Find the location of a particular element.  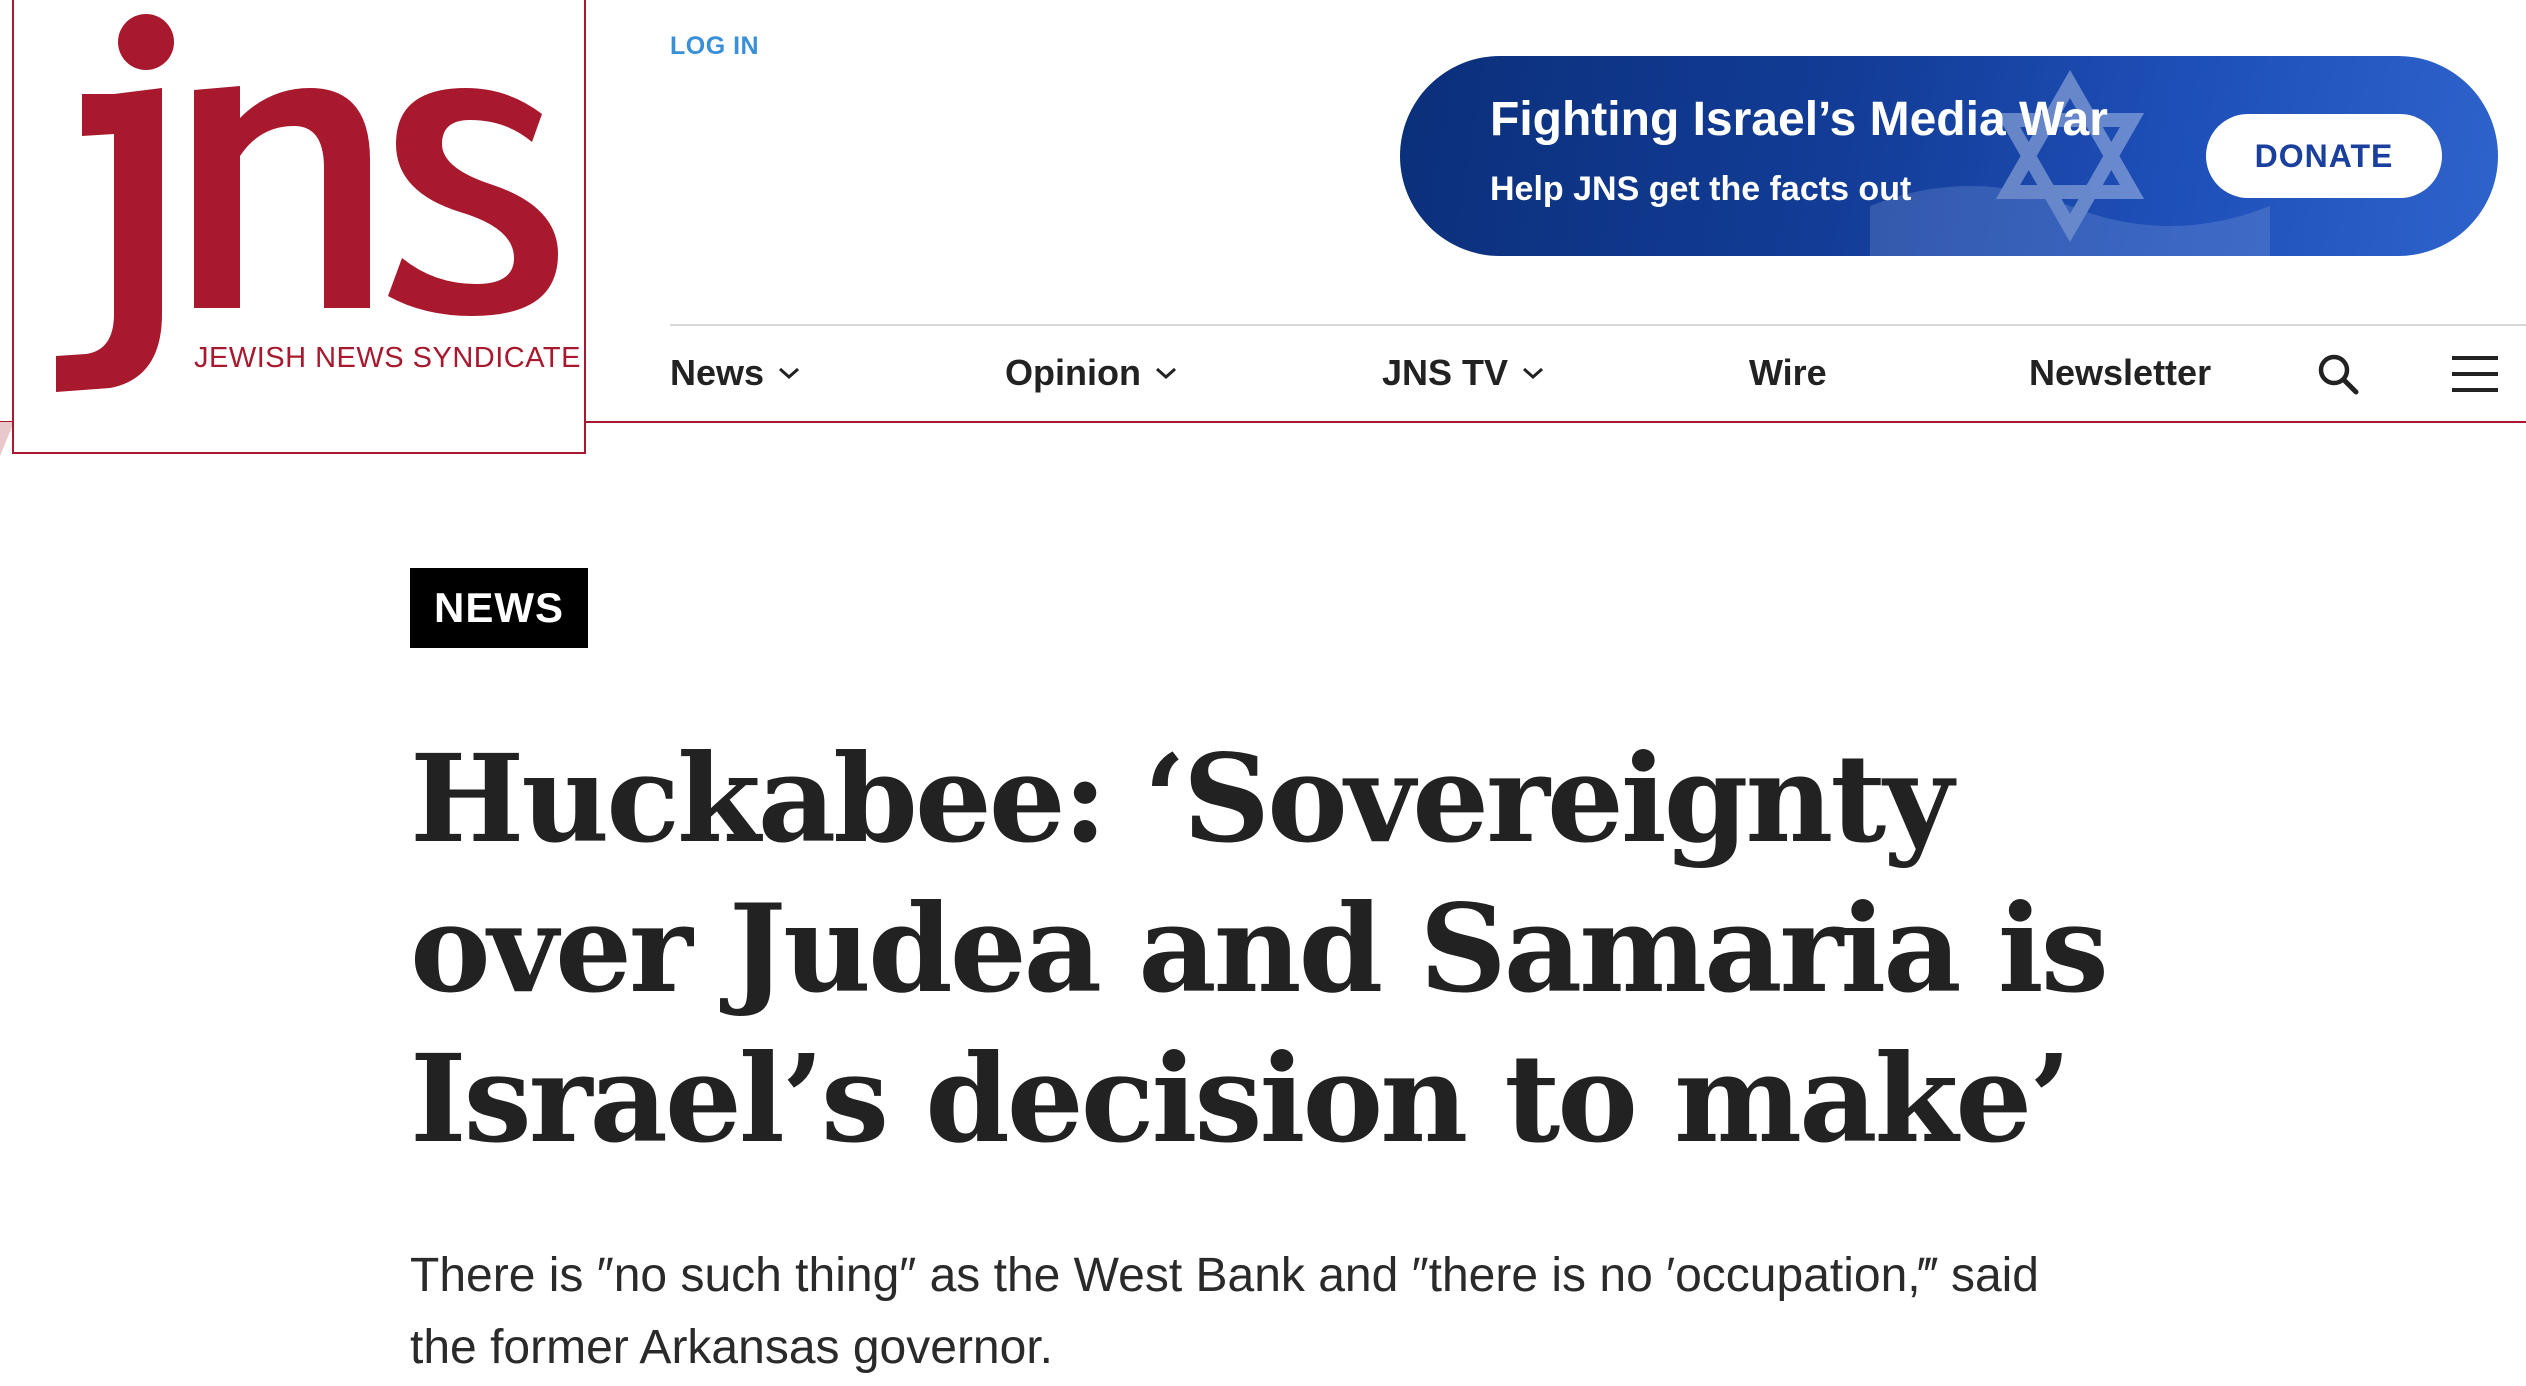

nav-item-news: News is located at coordinates (735, 373).